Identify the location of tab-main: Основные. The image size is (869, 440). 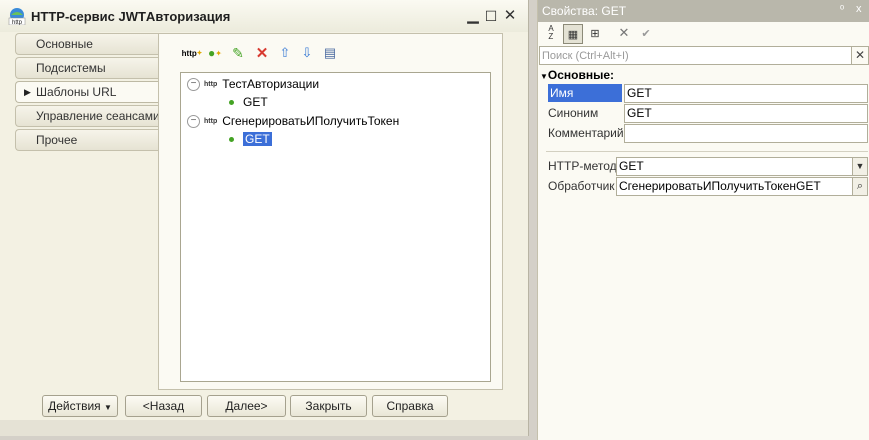
(87, 44).